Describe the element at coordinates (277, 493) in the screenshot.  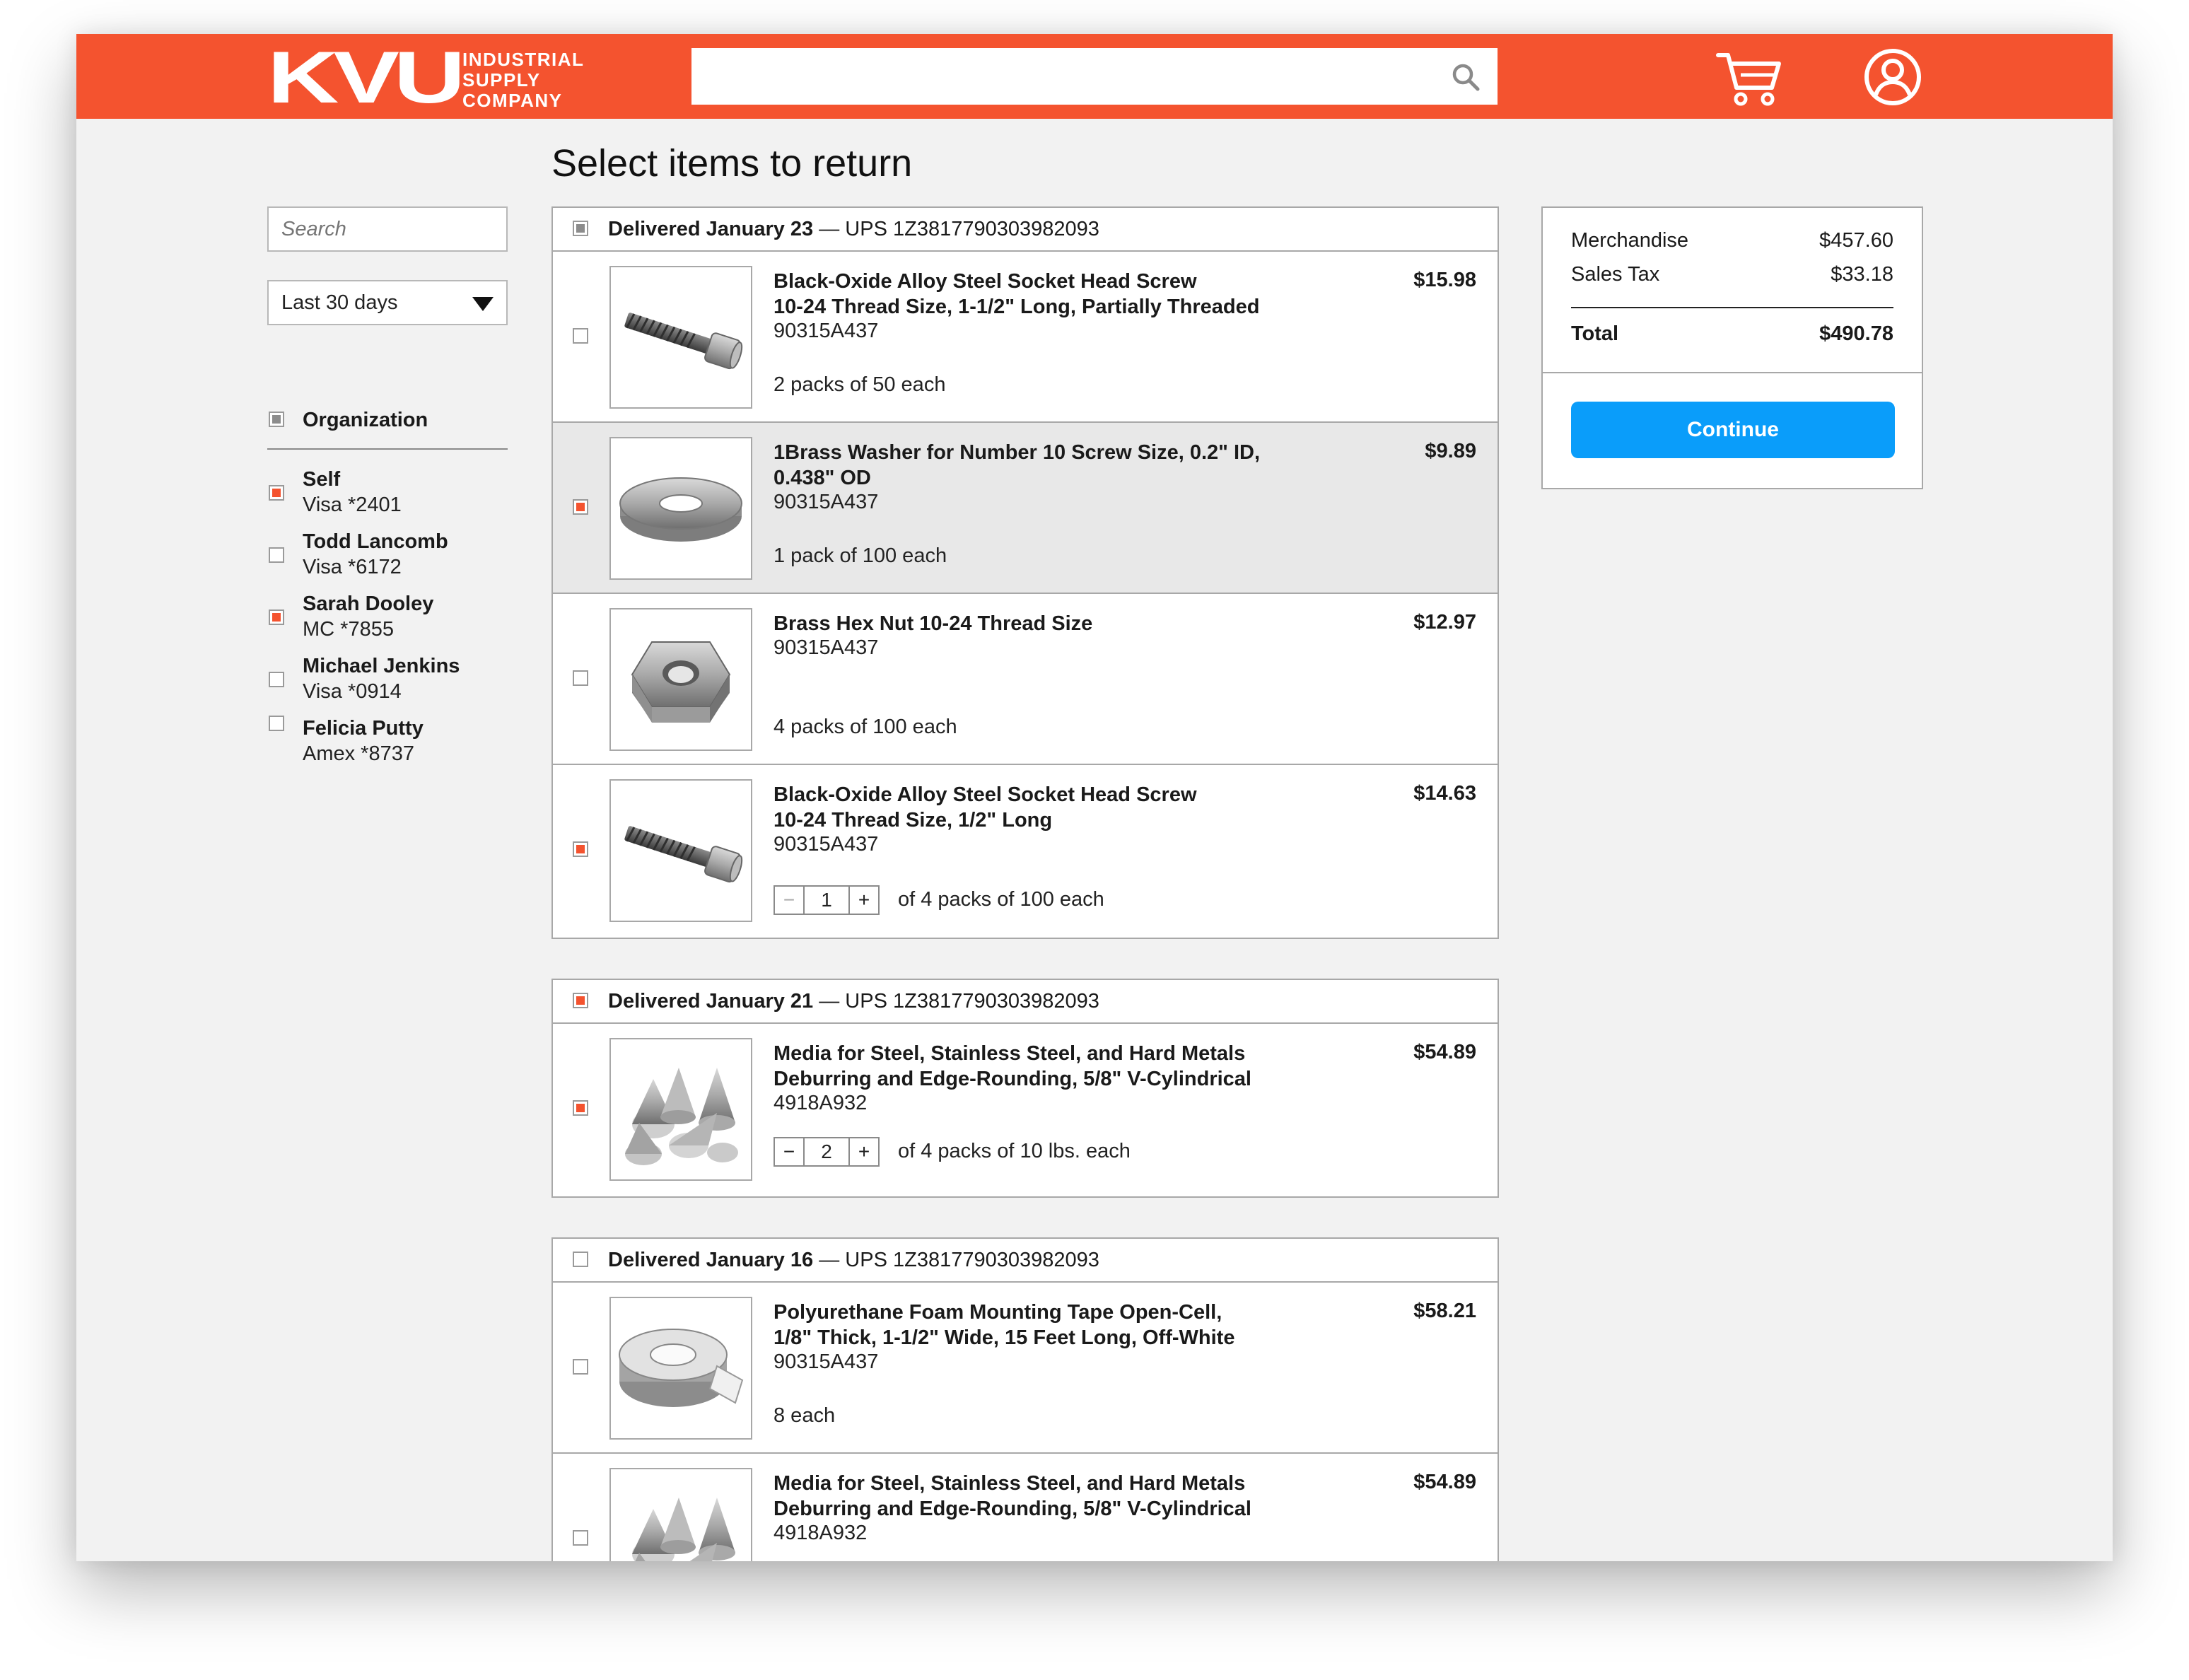
I see `person-checkbox-self` at that location.